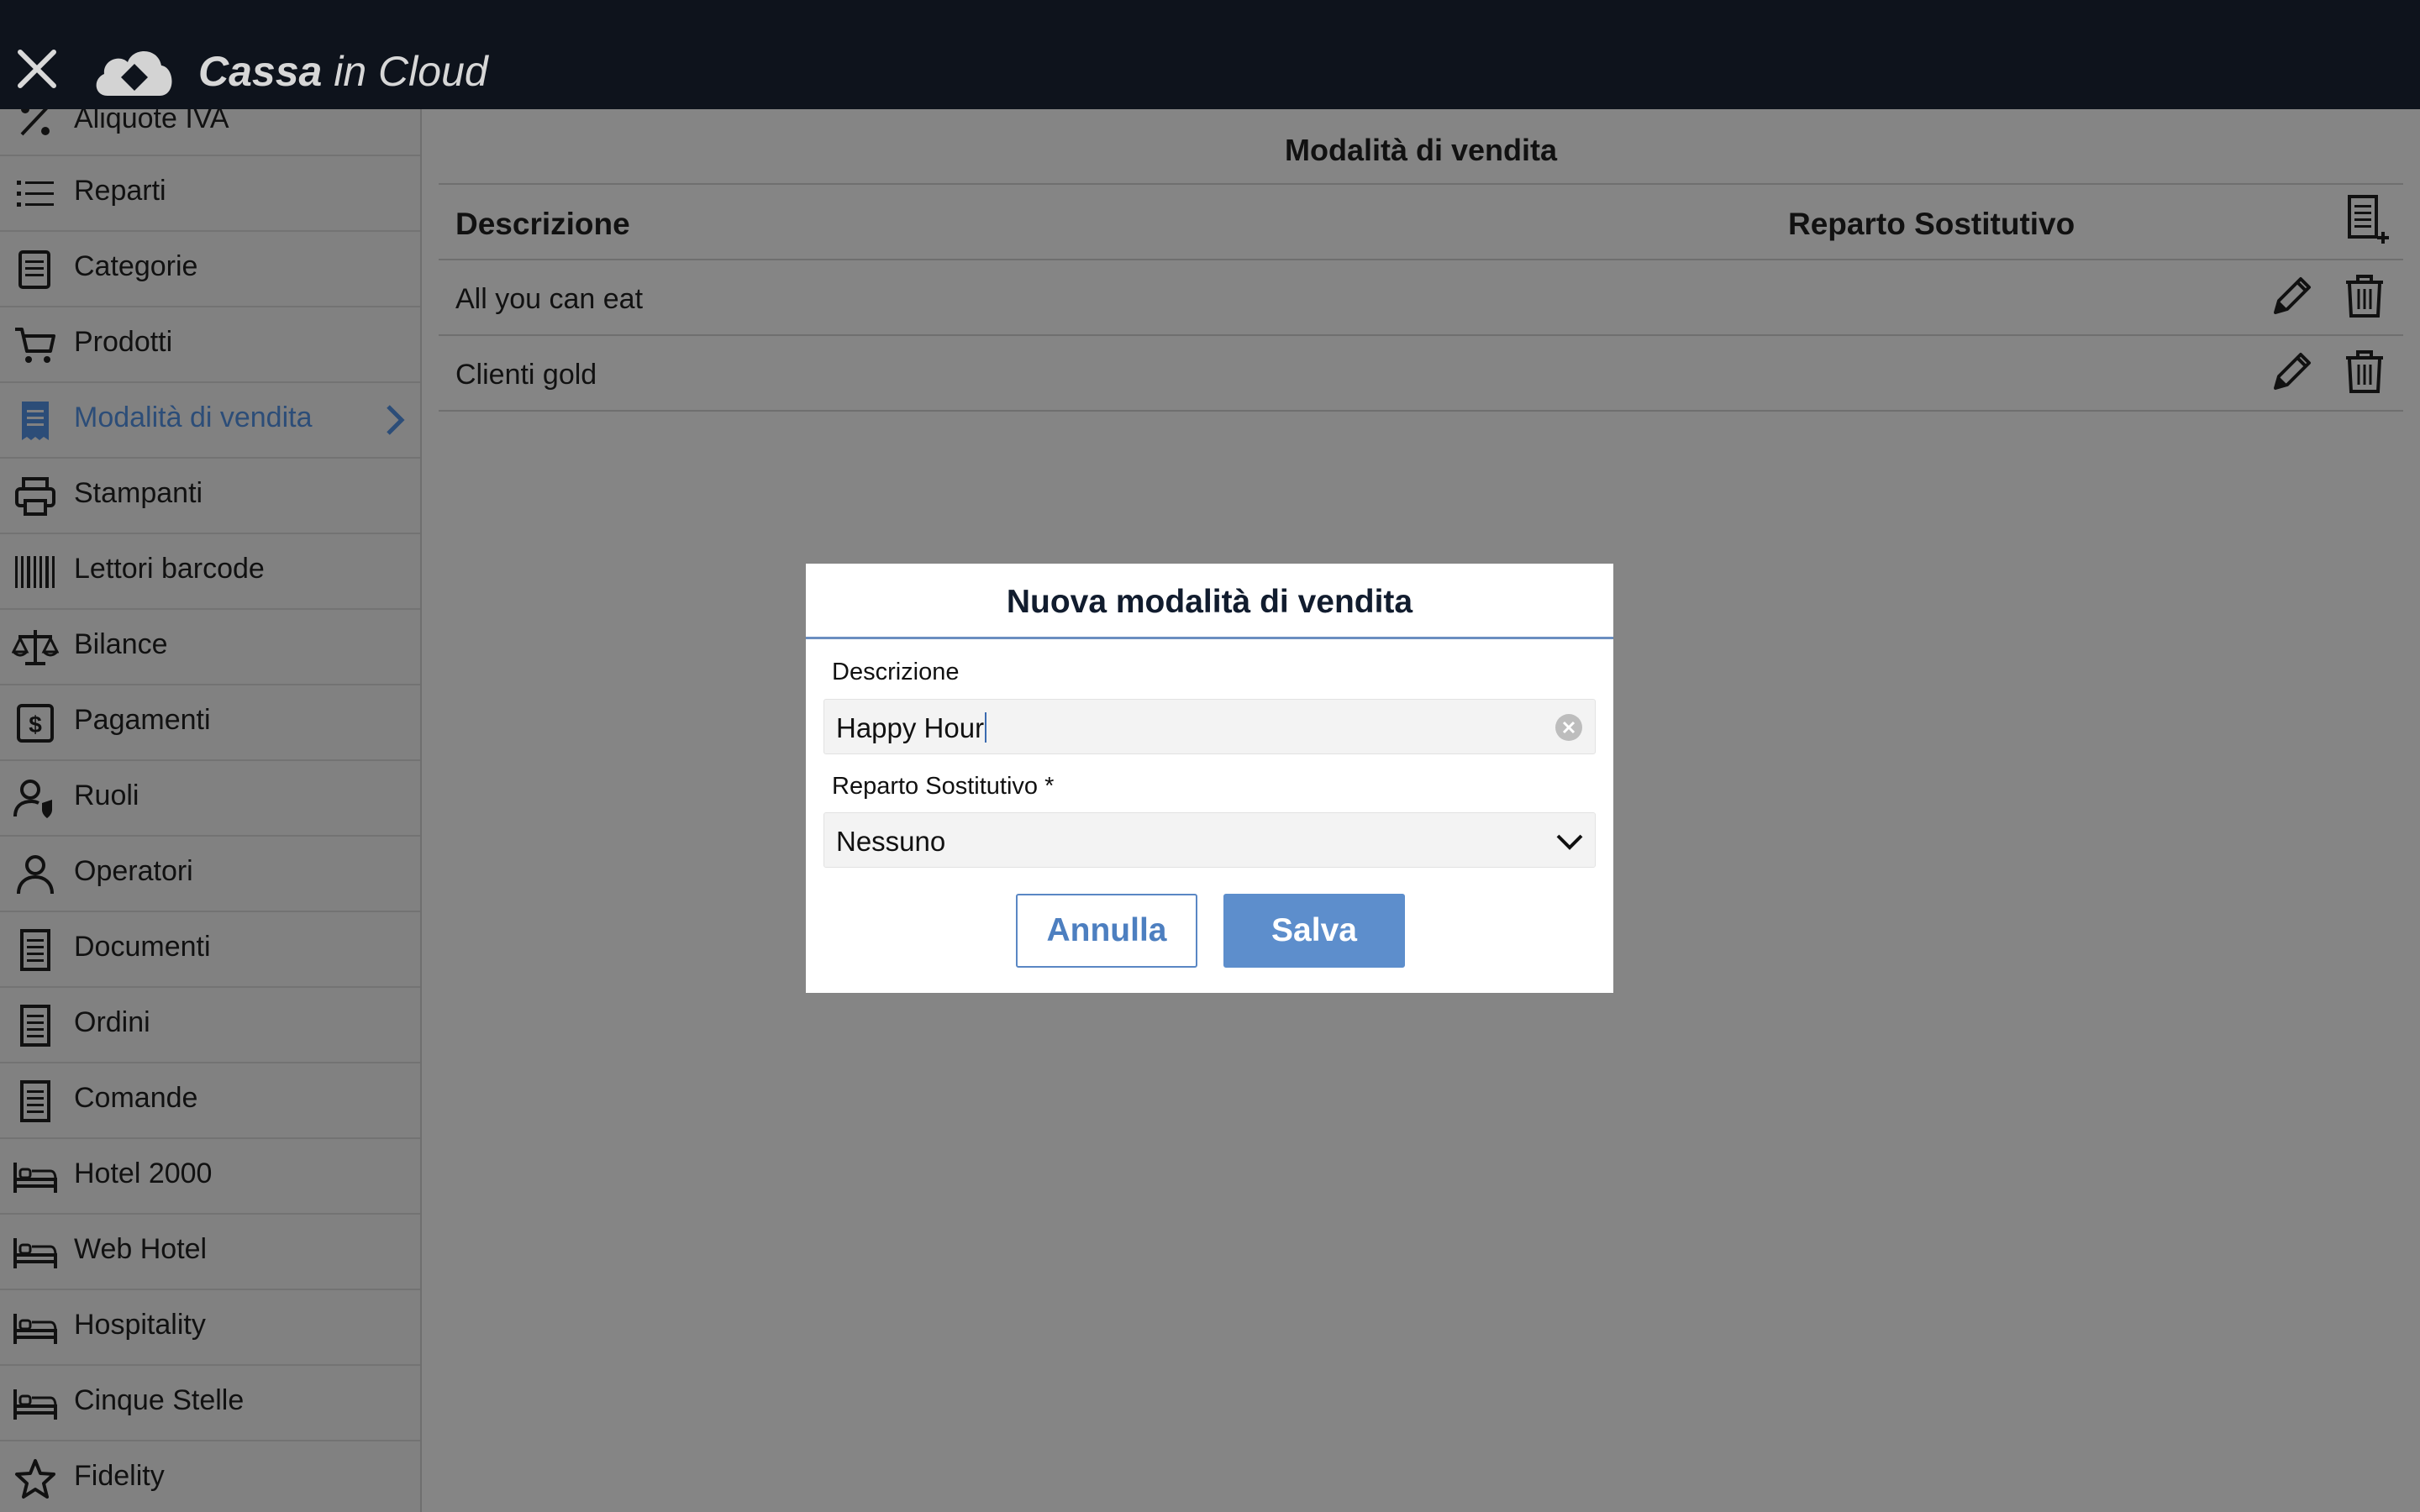 This screenshot has width=2420, height=1512. I want to click on add-receipt-icon, so click(2366, 219).